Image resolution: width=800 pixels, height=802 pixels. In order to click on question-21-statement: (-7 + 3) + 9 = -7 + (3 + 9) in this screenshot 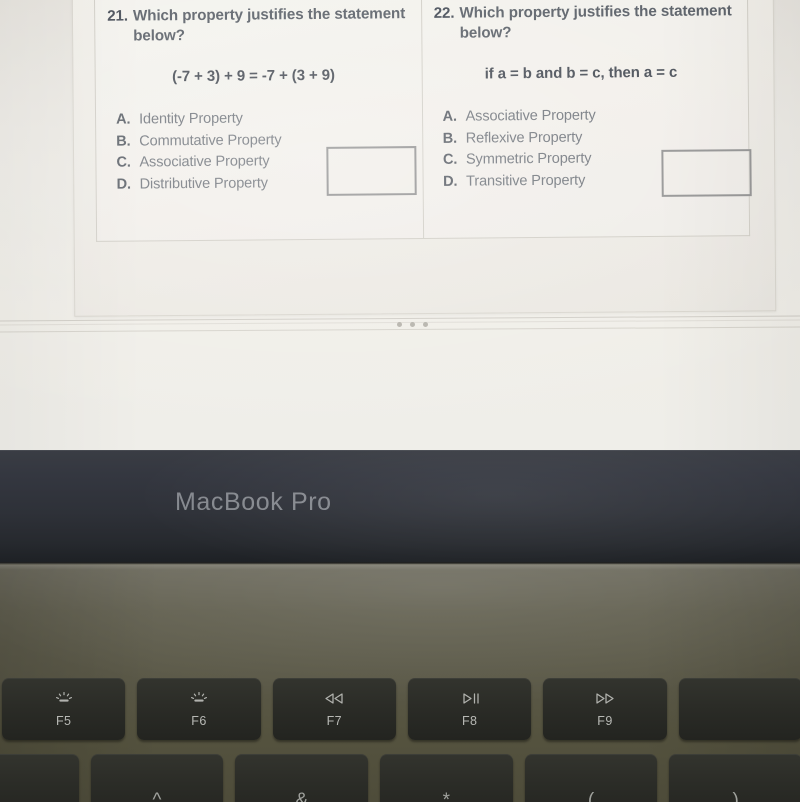, I will do `click(253, 76)`.